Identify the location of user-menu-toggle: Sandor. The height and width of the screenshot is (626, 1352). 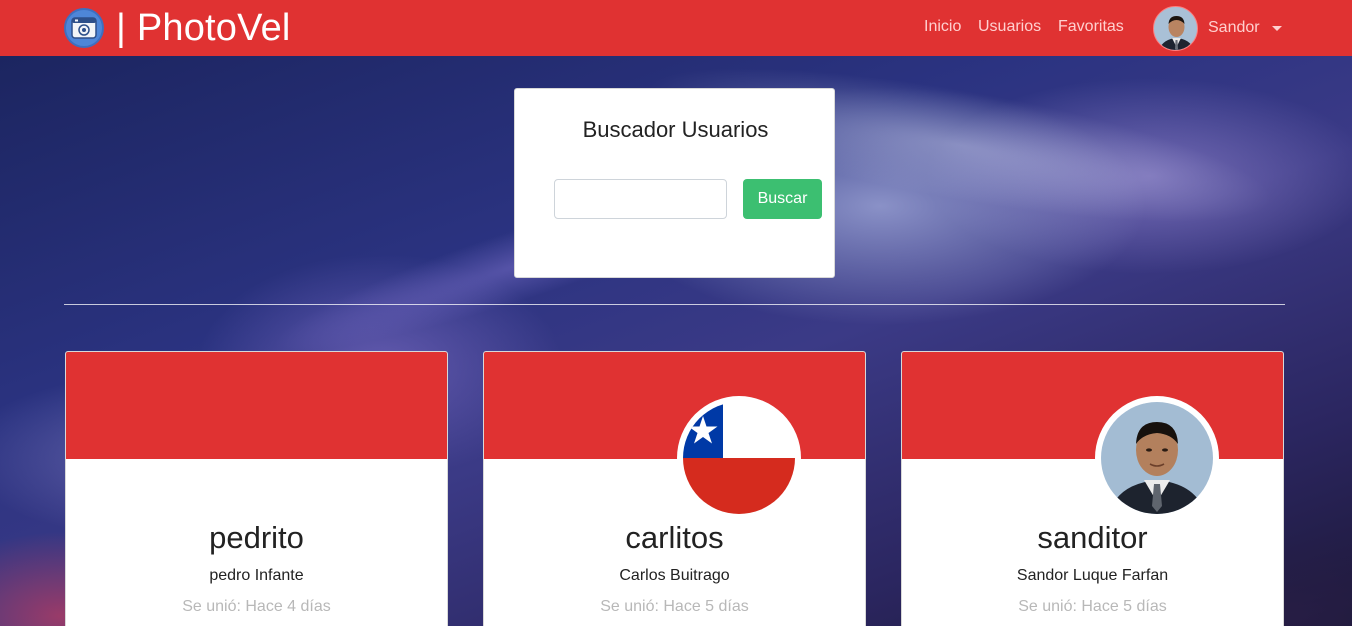
(1217, 28).